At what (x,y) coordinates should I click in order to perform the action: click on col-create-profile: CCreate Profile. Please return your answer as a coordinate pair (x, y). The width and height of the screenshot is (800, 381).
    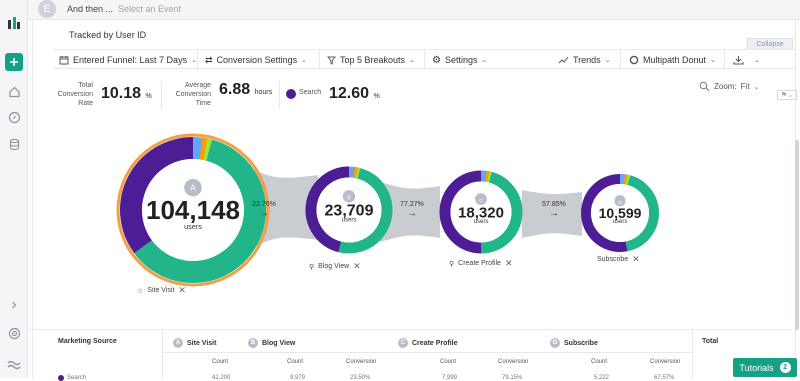
    Looking at the image, I should click on (428, 343).